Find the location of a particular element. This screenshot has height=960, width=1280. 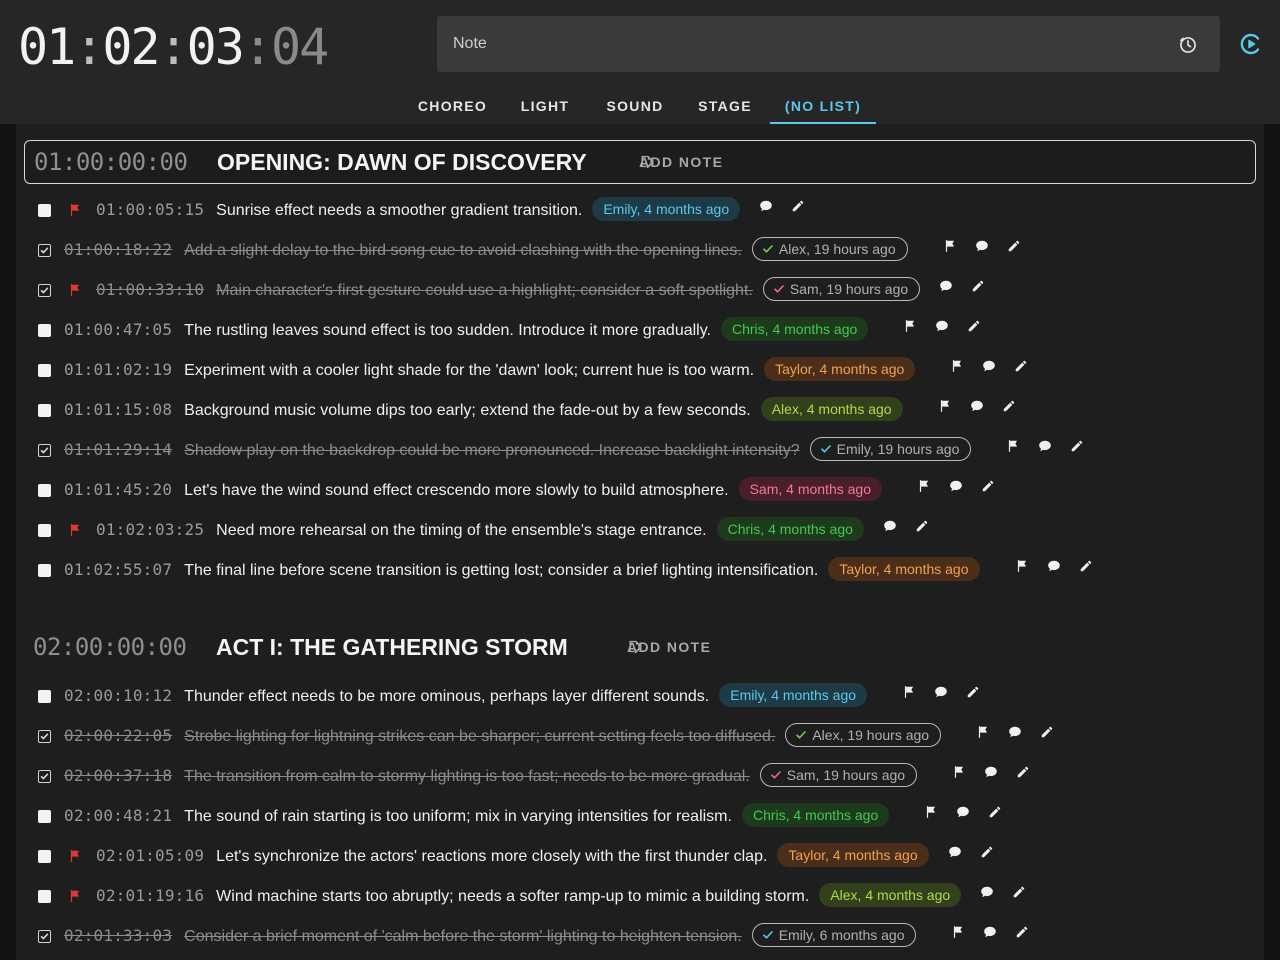

tab-sound: SOUND is located at coordinates (635, 106).